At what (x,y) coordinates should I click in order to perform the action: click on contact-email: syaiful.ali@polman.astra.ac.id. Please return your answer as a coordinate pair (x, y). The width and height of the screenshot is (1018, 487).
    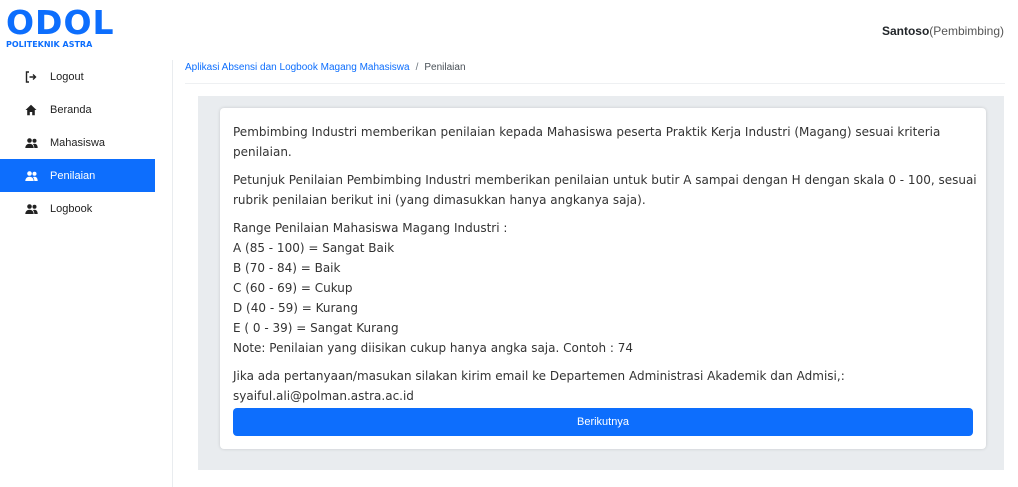
    Looking at the image, I should click on (323, 396).